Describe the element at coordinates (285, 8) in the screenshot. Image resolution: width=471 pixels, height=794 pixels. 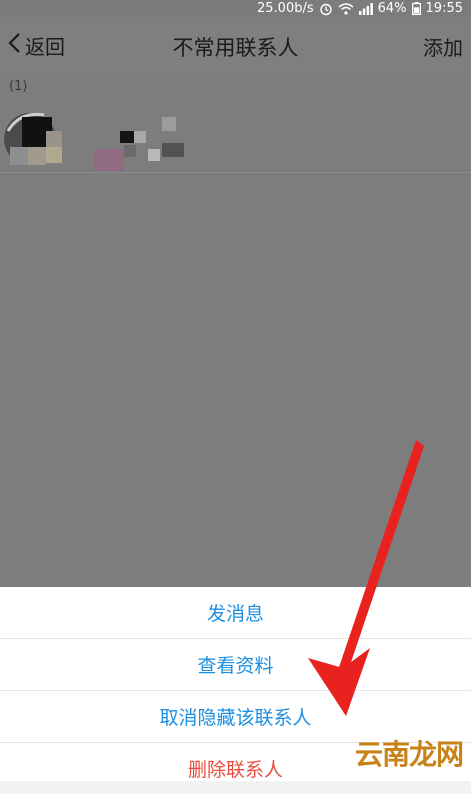
I see `network-speed: 25.00b/s` at that location.